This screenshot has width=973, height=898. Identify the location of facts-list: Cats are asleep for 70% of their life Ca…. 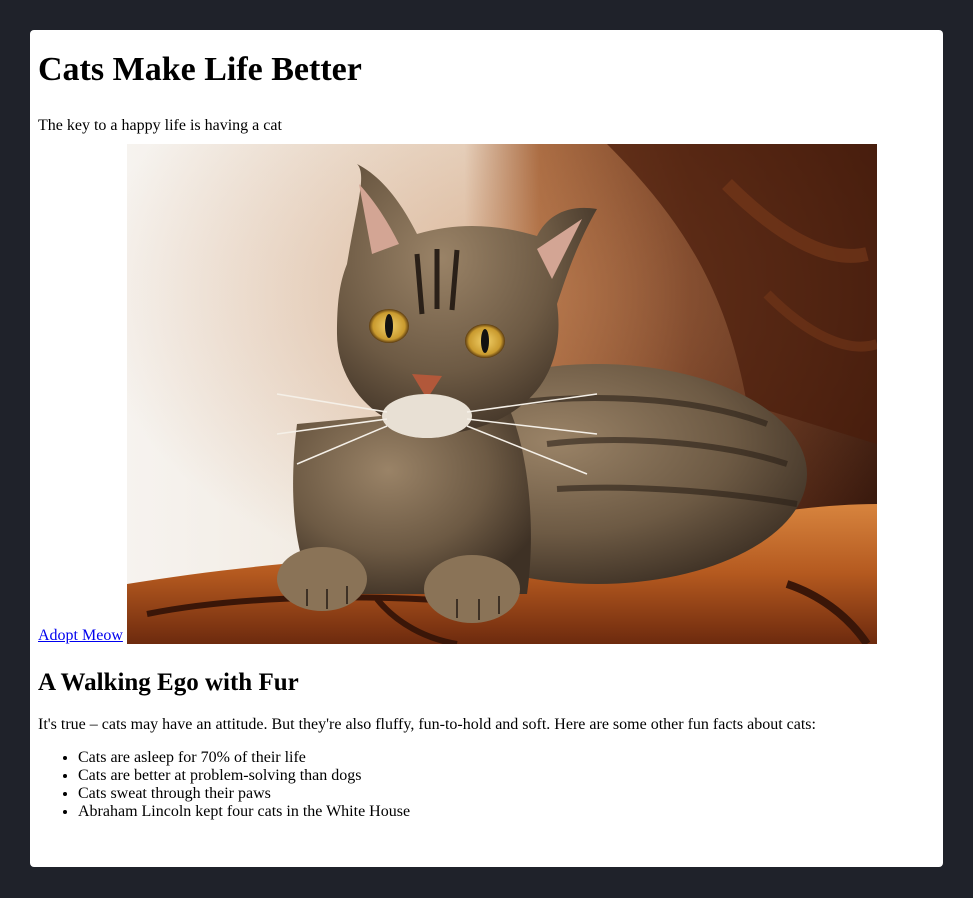
(224, 785).